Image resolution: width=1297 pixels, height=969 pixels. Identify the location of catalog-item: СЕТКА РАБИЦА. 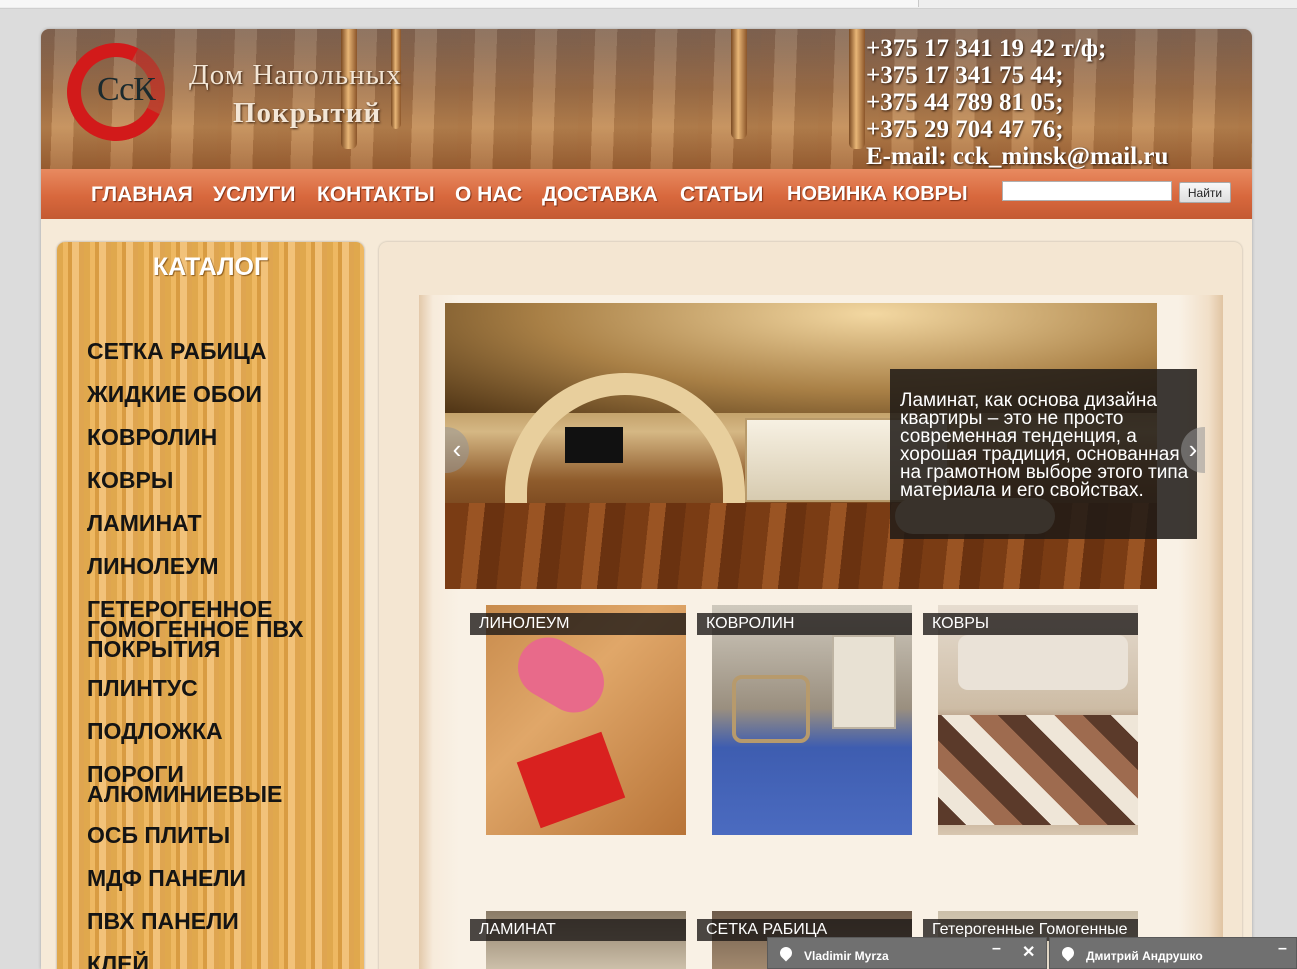
(176, 351).